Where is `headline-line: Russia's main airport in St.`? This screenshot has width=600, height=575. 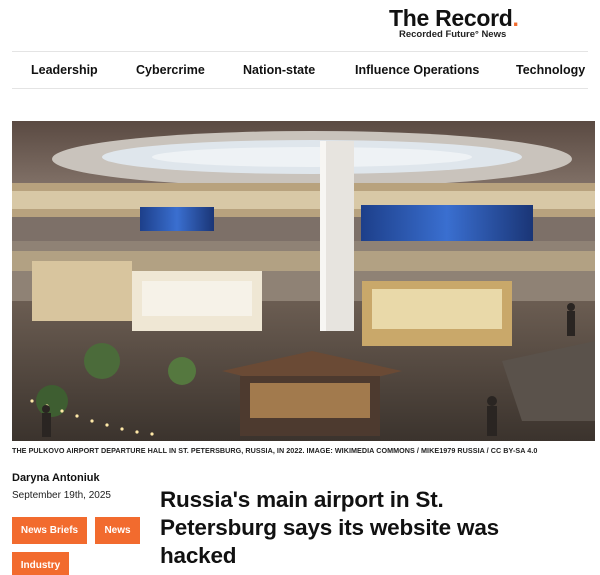
headline-line: Russia's main airport in St. is located at coordinates (302, 499).